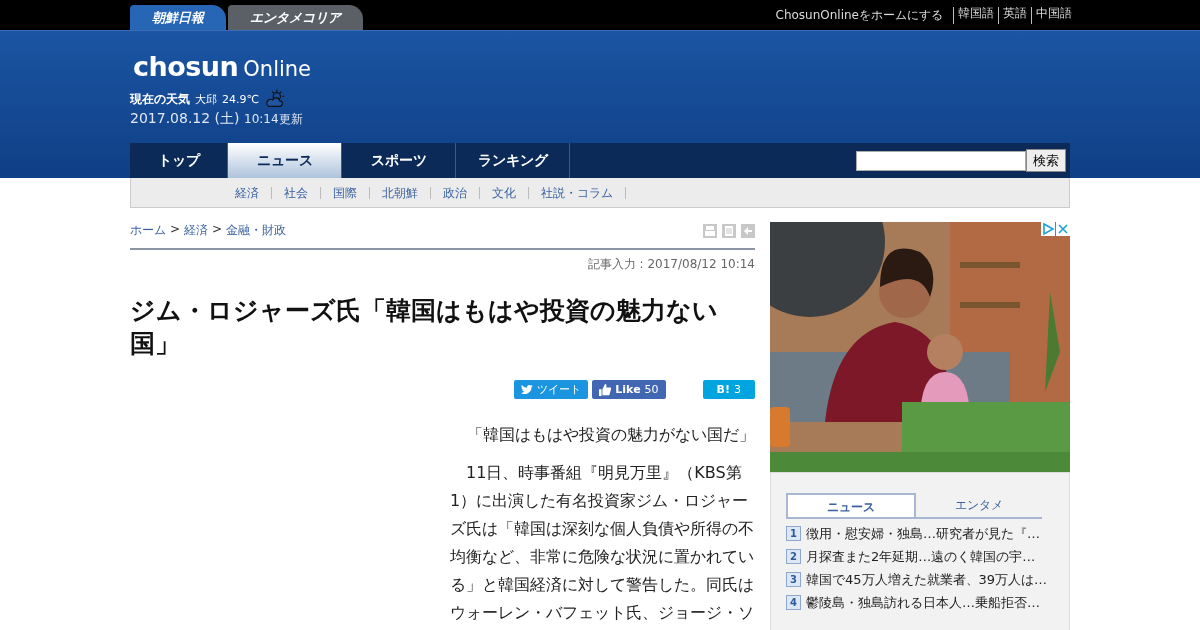 The image size is (1200, 630). I want to click on like-button: Like 50, so click(629, 389).